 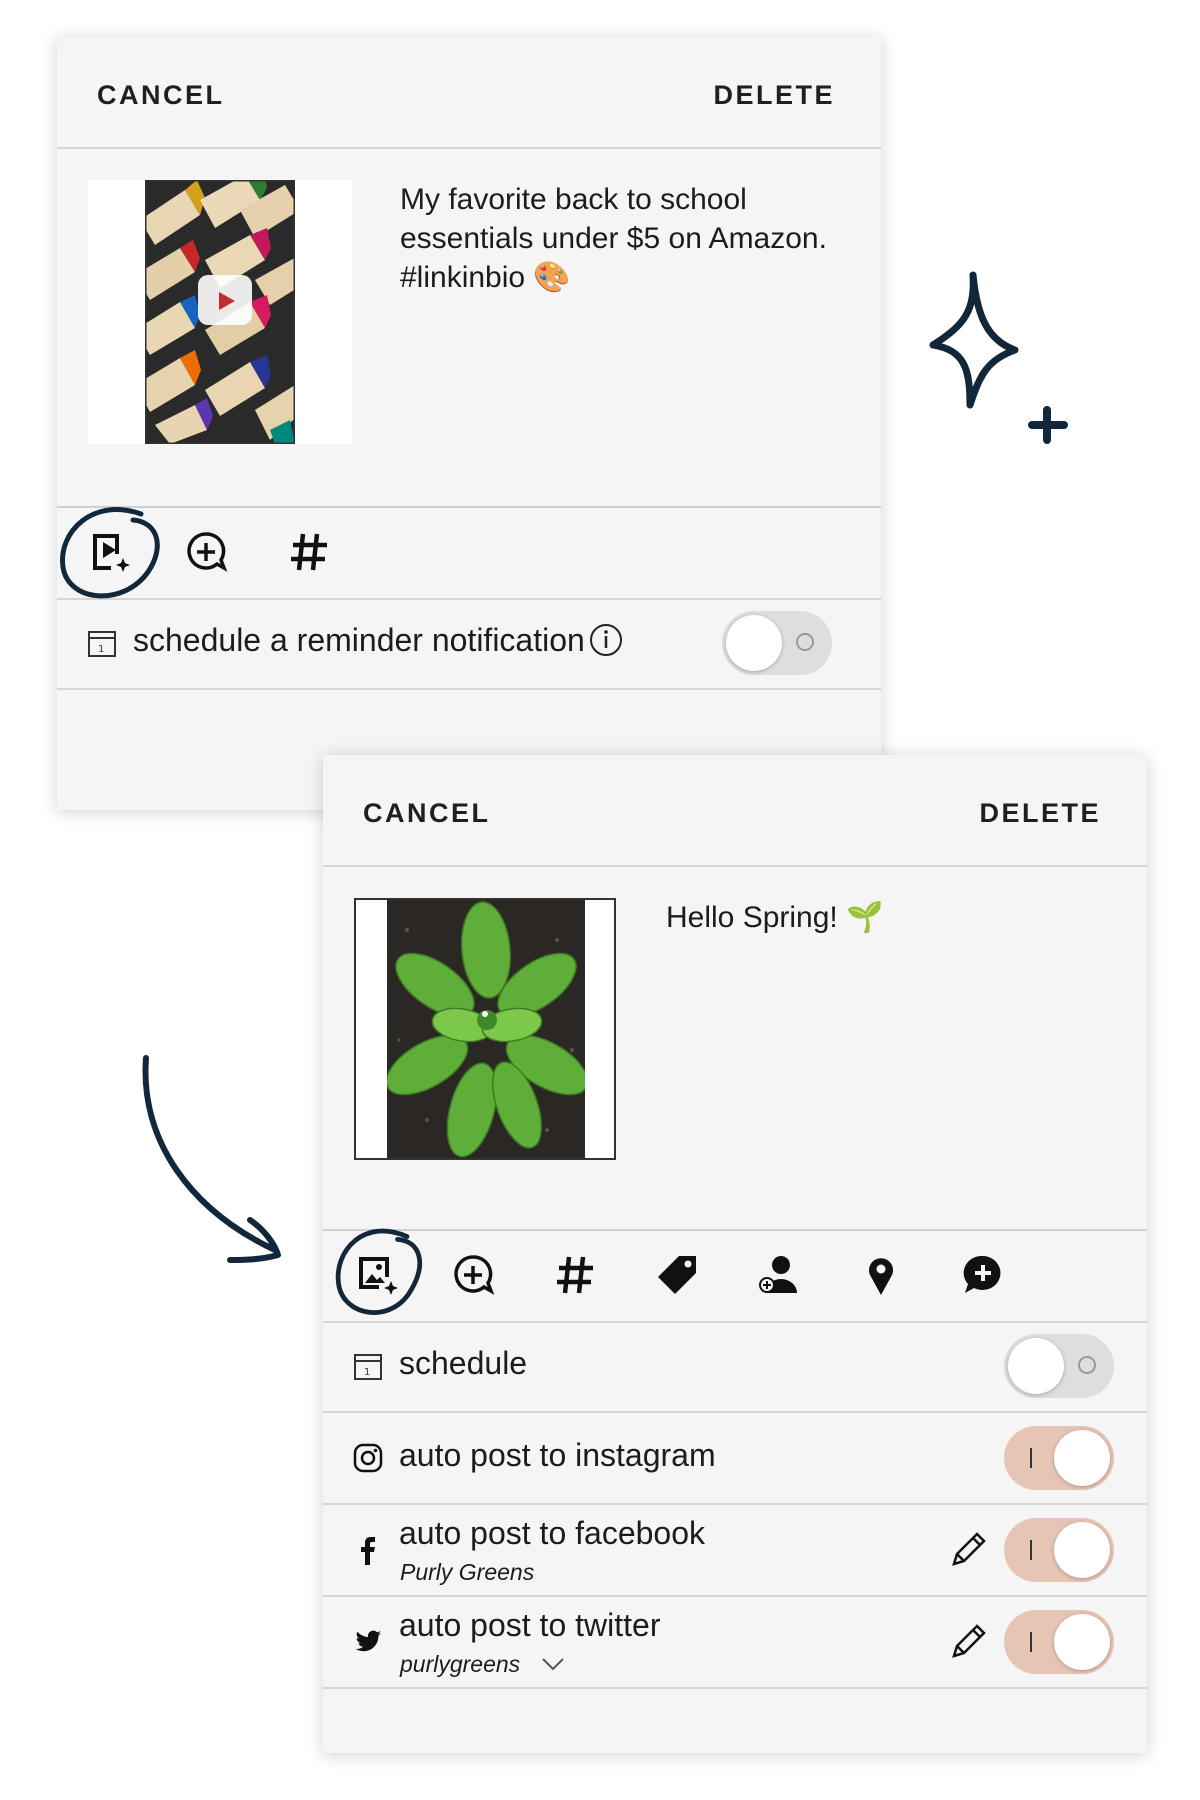 I want to click on caption-line: #linkinbio 🎨, so click(x=485, y=277).